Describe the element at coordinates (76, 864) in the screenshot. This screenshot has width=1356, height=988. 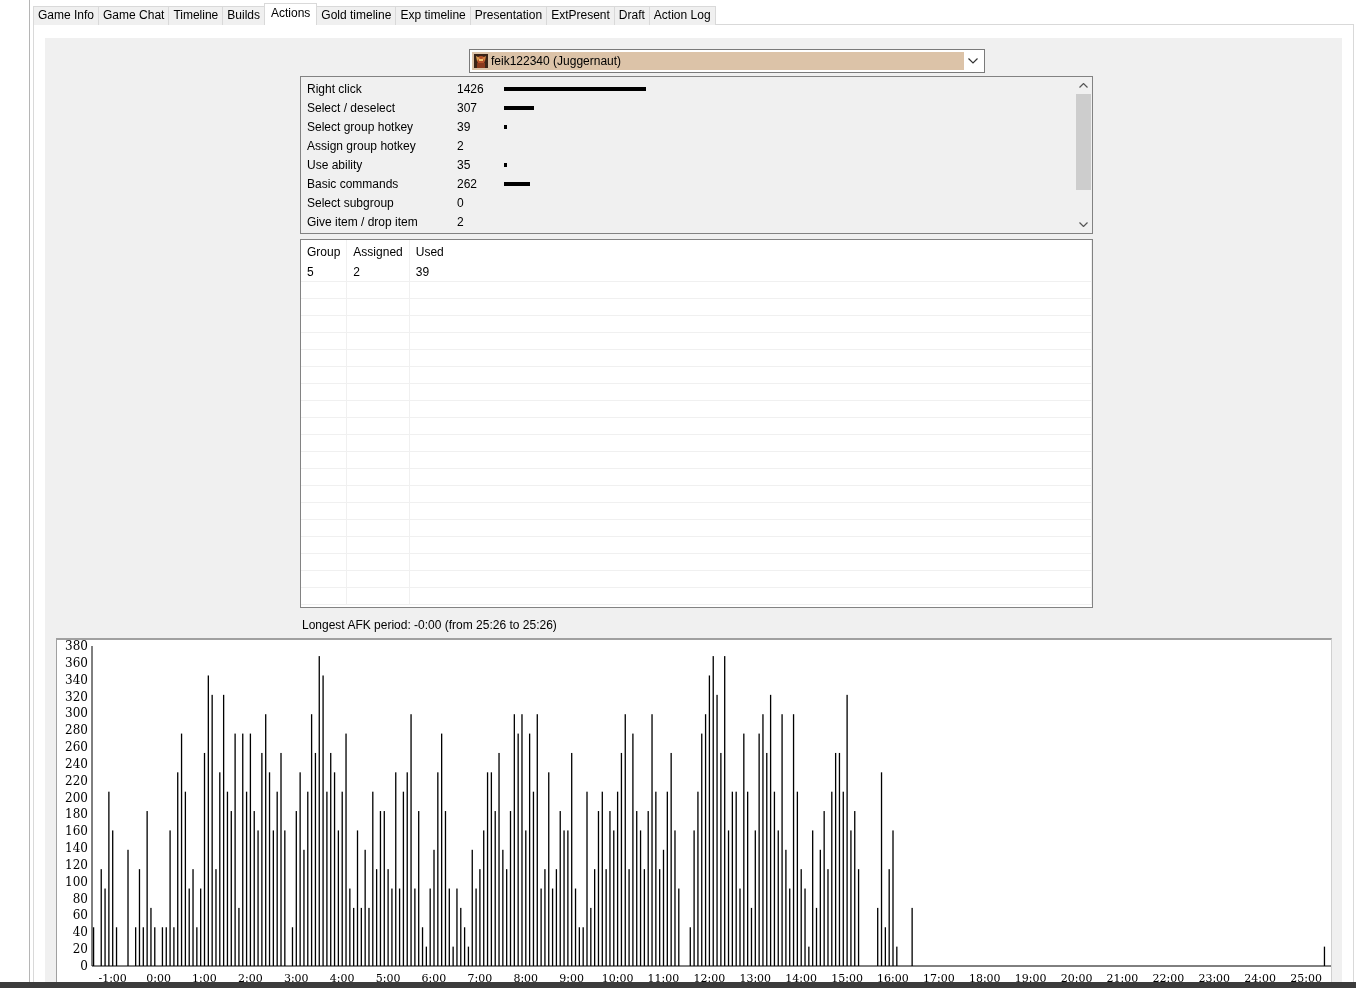
I see `y-tick-label: 120` at that location.